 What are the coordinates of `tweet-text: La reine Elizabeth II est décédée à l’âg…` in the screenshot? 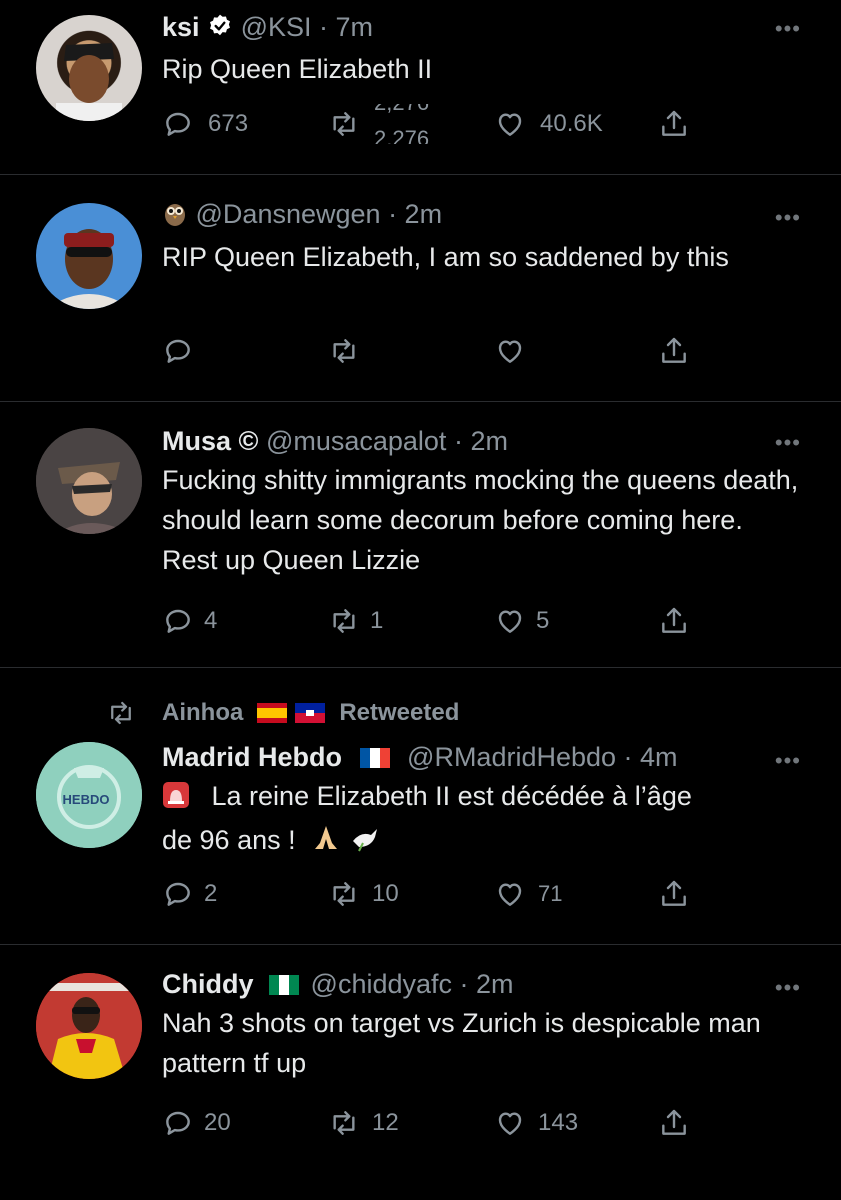 It's located at (481, 820).